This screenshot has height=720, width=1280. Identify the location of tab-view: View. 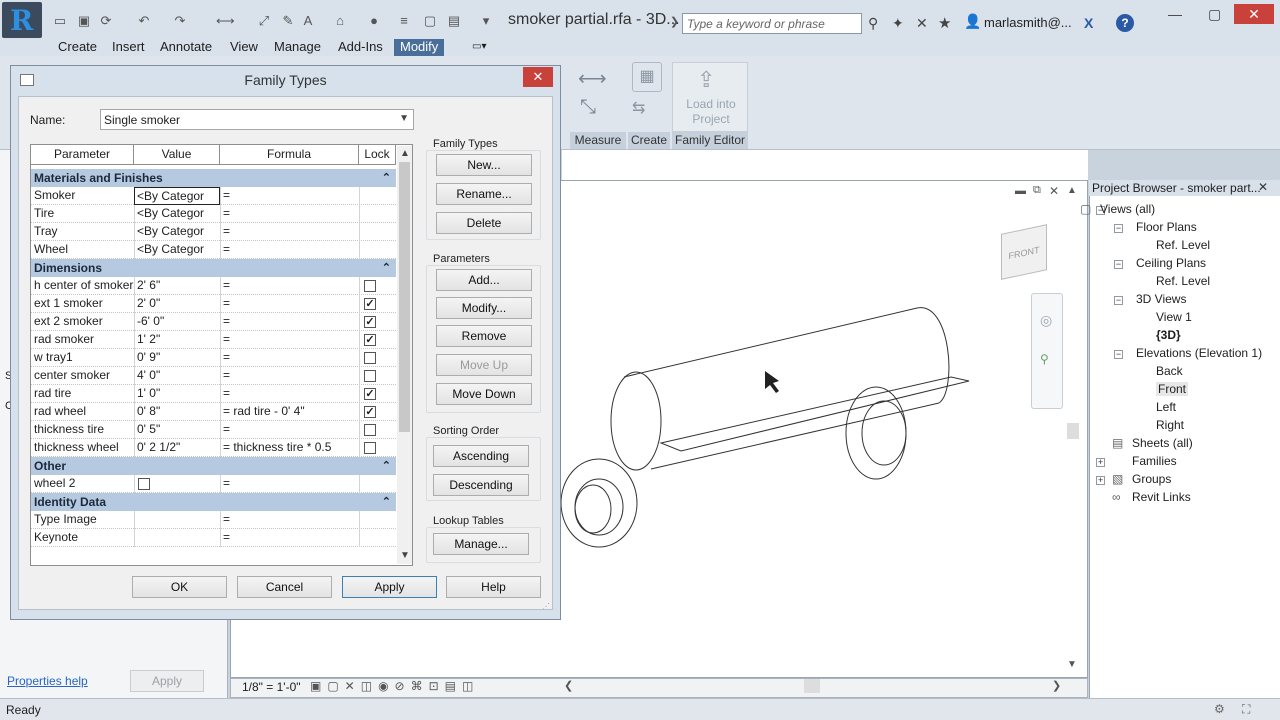
(244, 47).